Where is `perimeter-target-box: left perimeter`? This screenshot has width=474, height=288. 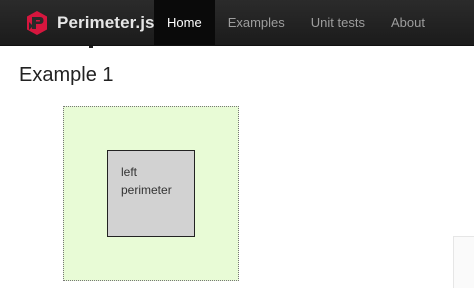 perimeter-target-box: left perimeter is located at coordinates (151, 193).